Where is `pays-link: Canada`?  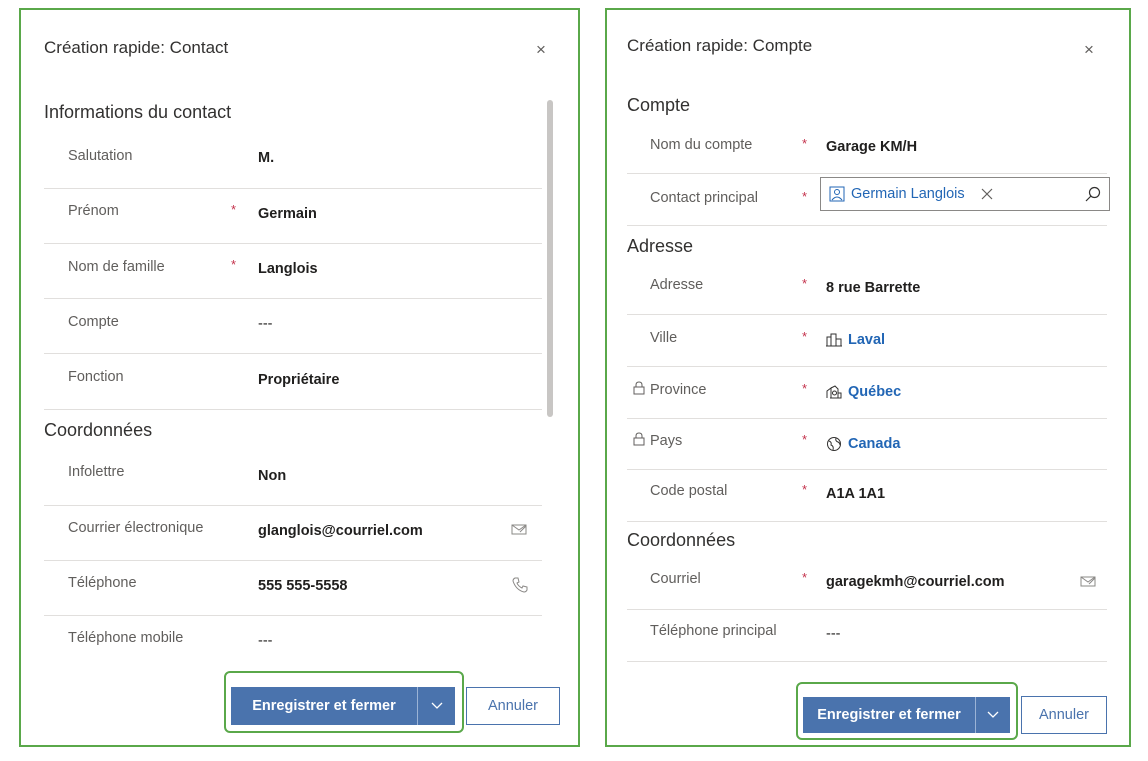 pays-link: Canada is located at coordinates (874, 444).